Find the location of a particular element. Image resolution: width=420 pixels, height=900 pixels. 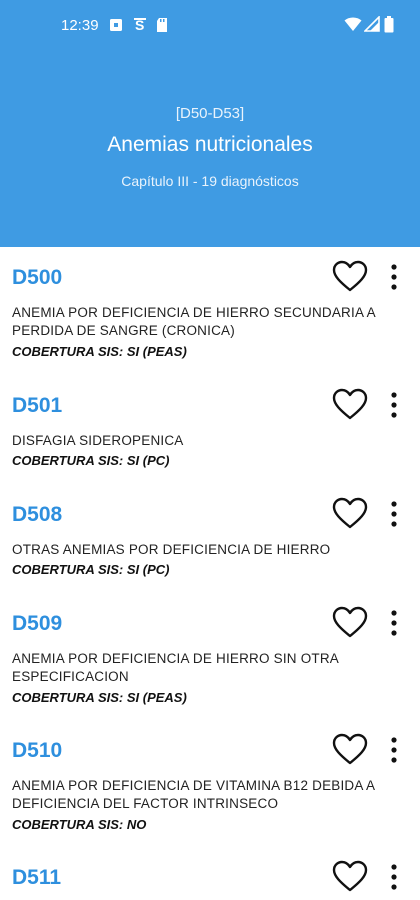

diagnosis-code: D509 is located at coordinates (37, 623).